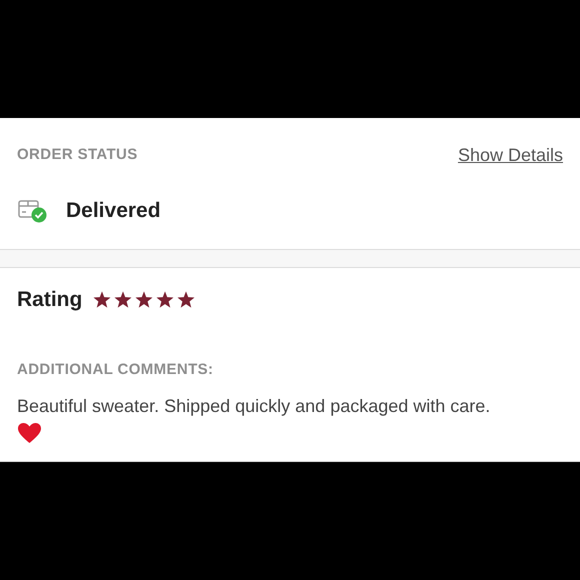 This screenshot has height=580, width=580. What do you see at coordinates (32, 211) in the screenshot?
I see `delivered-box-icon` at bounding box center [32, 211].